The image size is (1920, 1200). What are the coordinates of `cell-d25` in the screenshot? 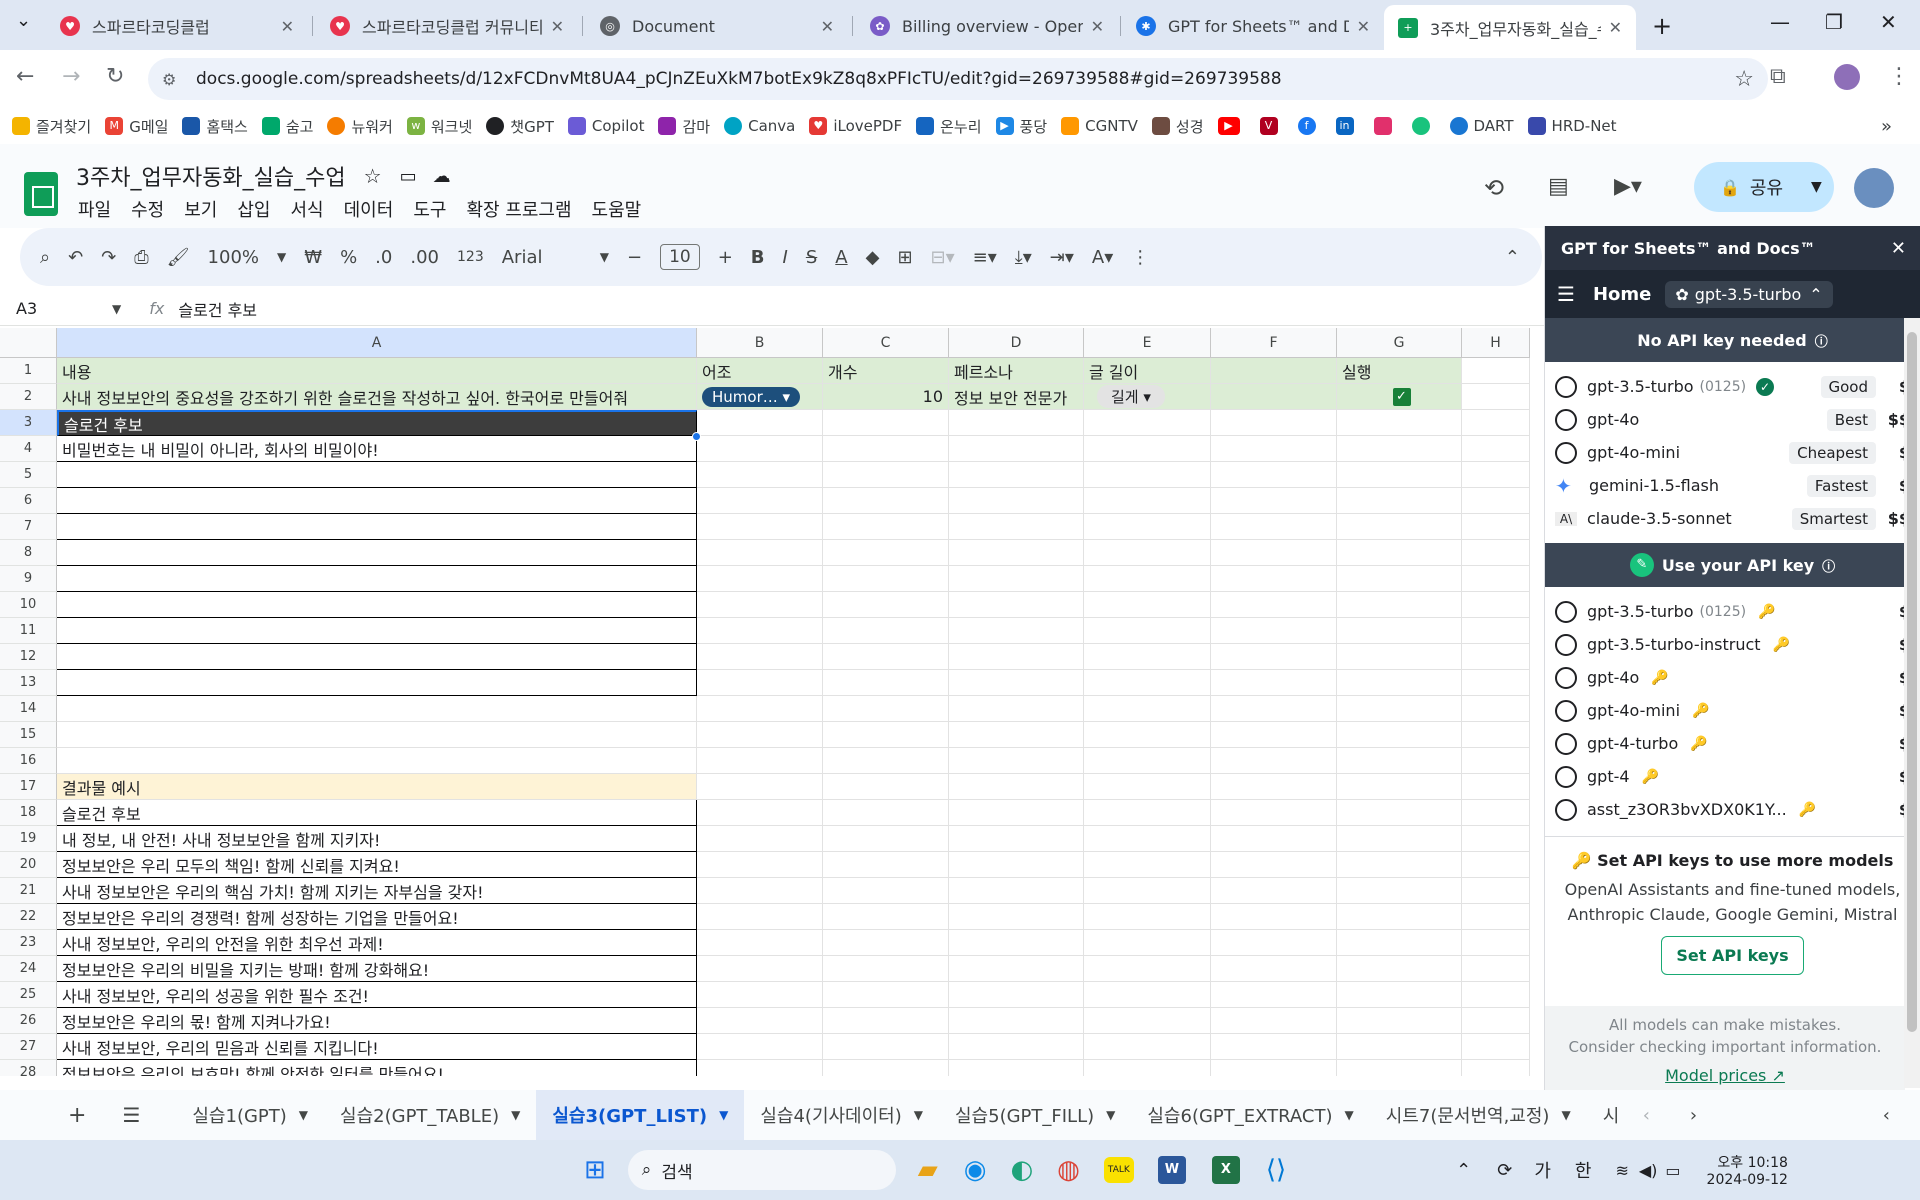 It's located at (1016, 995).